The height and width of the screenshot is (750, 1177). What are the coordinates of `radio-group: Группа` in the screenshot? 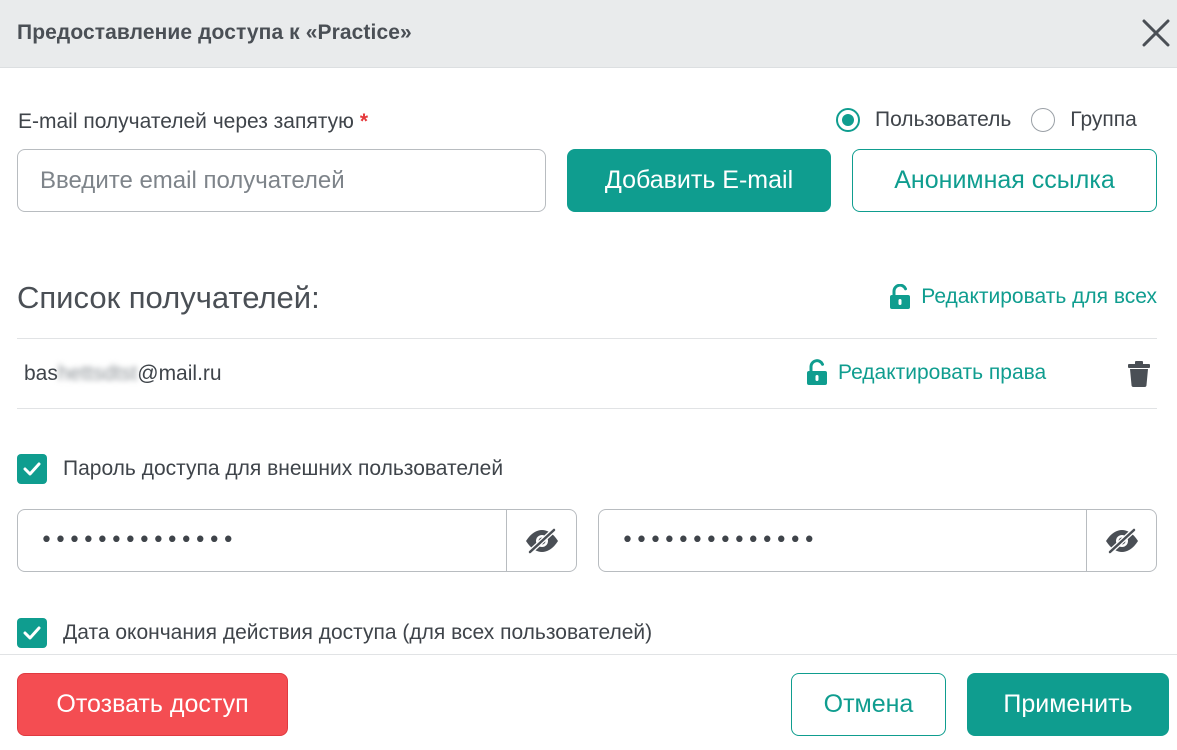 It's located at (1084, 120).